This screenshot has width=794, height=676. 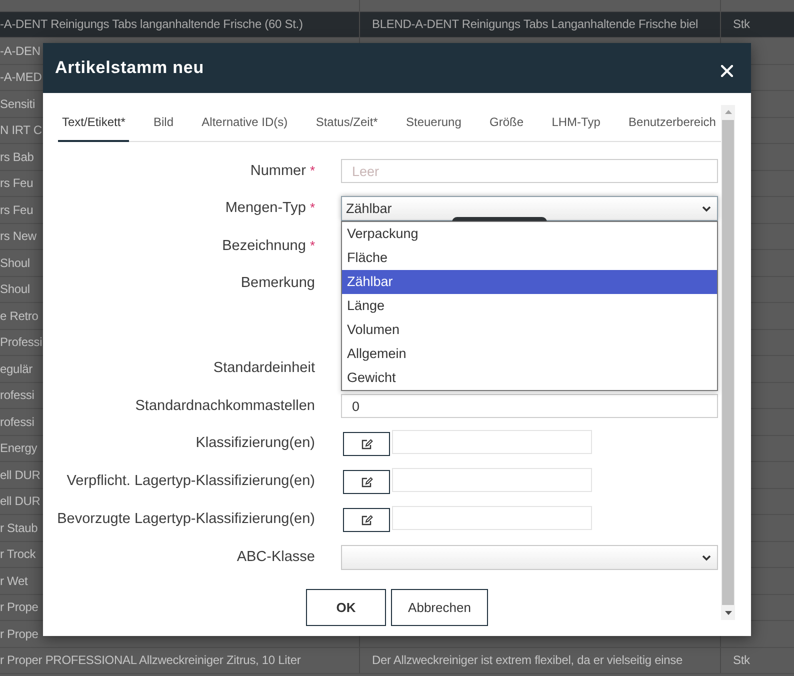 What do you see at coordinates (21, 342) in the screenshot?
I see `item-name: Professi` at bounding box center [21, 342].